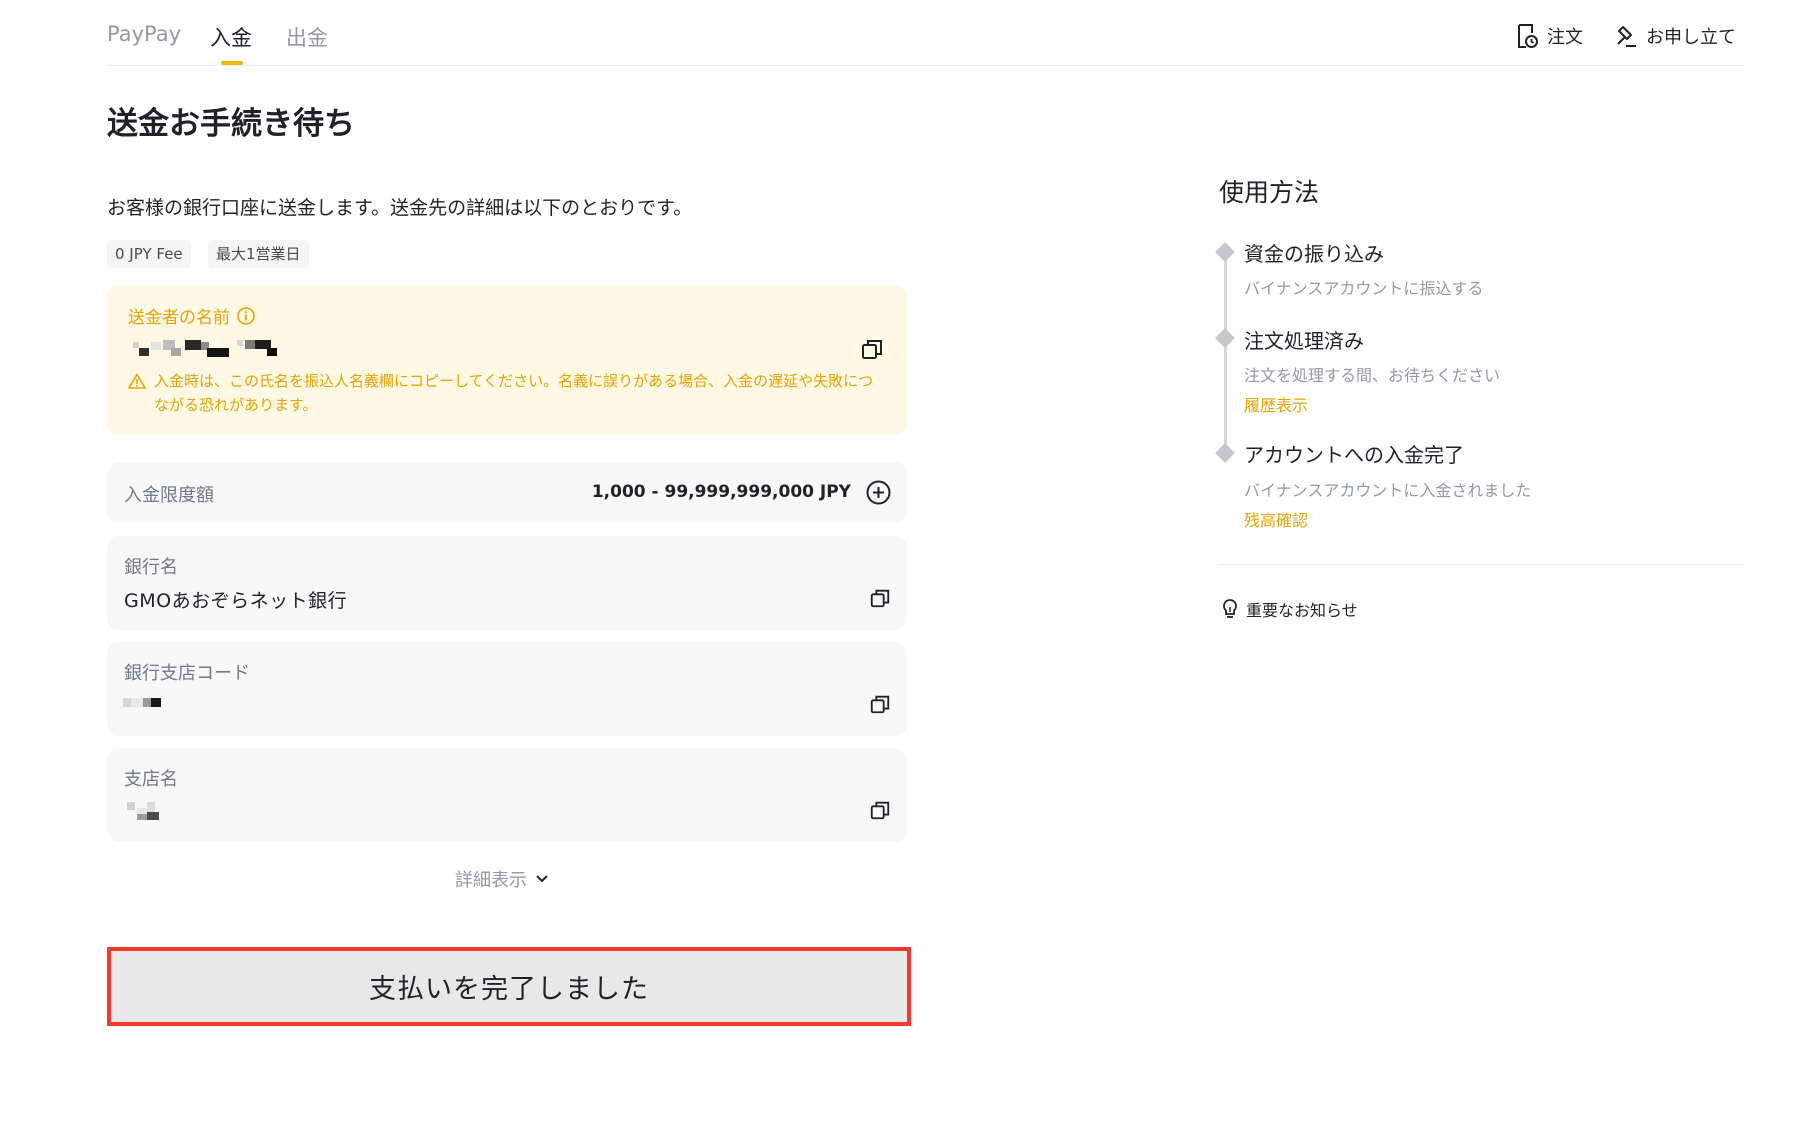 The width and height of the screenshot is (1800, 1125). What do you see at coordinates (231, 37) in the screenshot?
I see `tab-deposit: 入金` at bounding box center [231, 37].